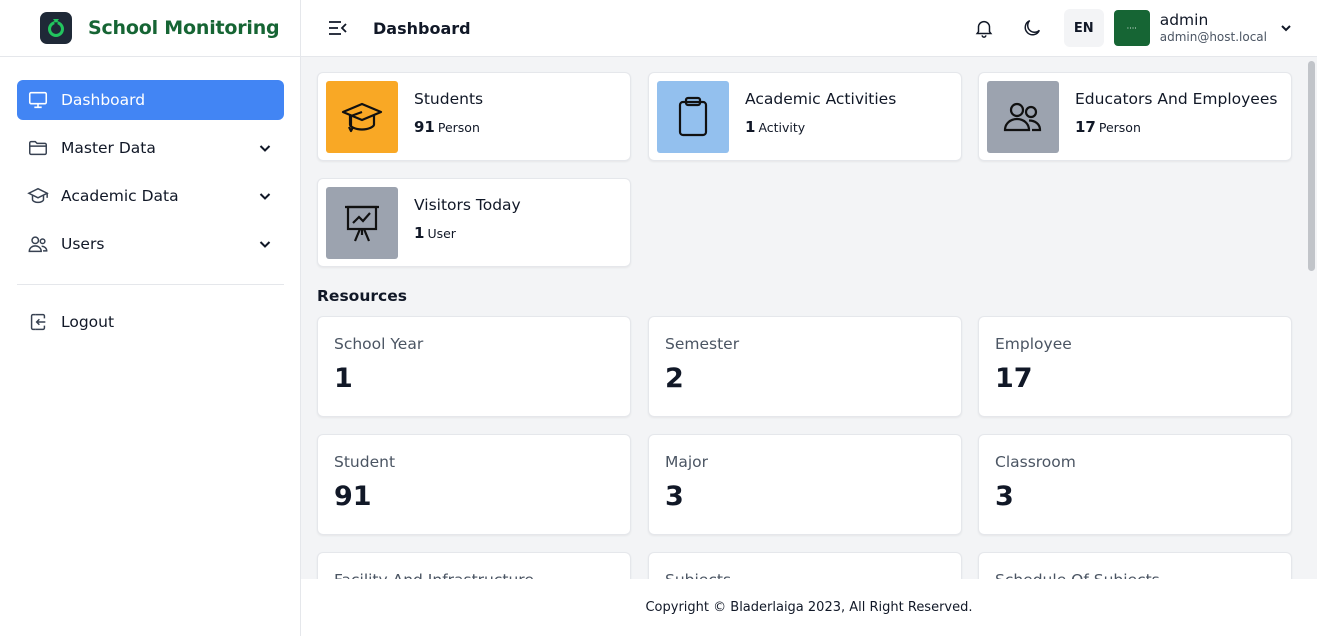 The image size is (1317, 636). What do you see at coordinates (1213, 37) in the screenshot?
I see `user-email: admin@host.local` at bounding box center [1213, 37].